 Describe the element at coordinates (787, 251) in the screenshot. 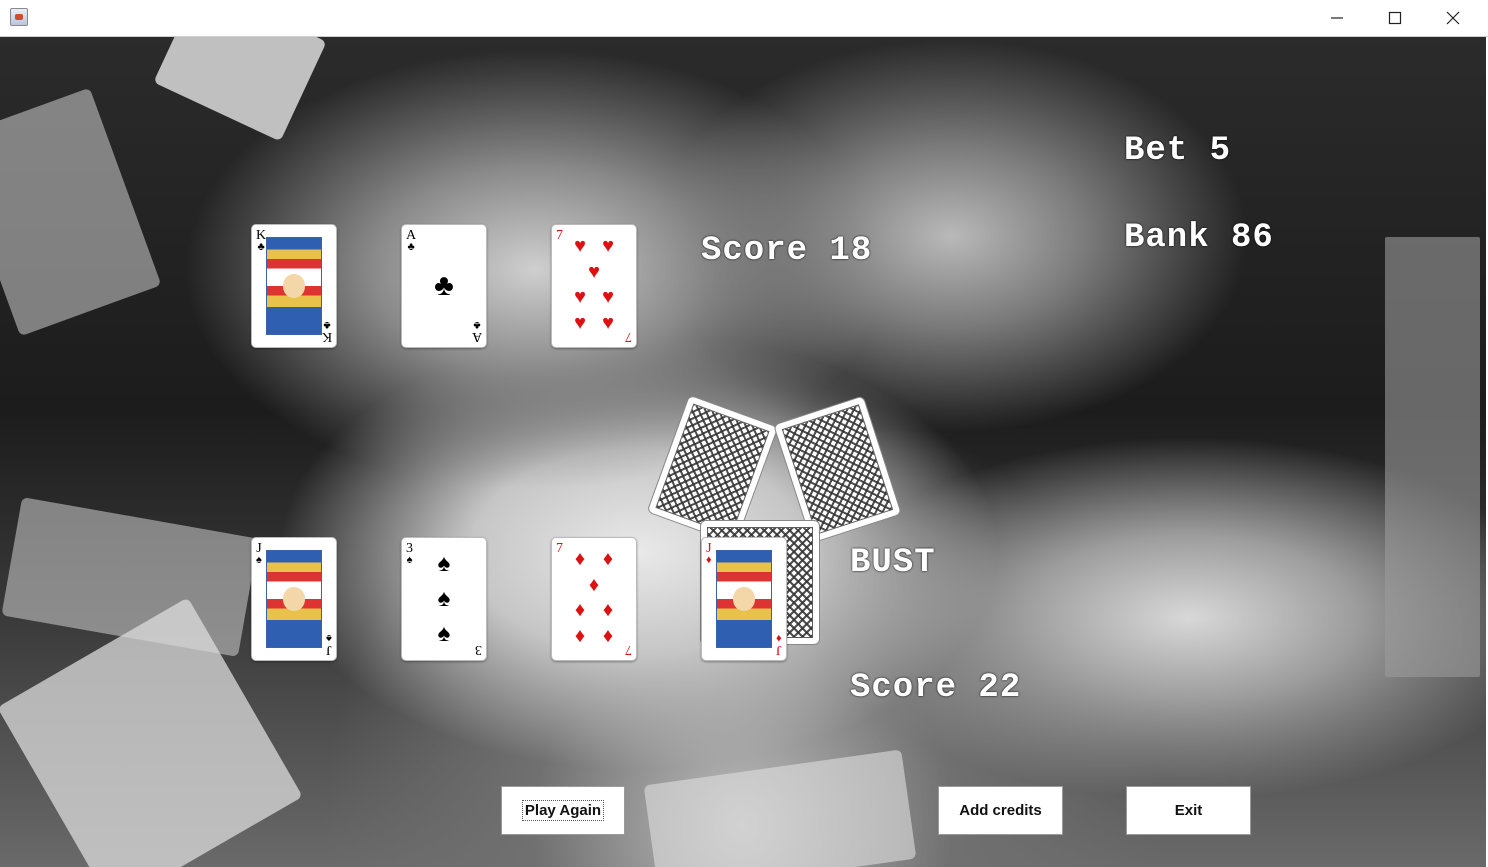

I see `dealer-score: Score 18` at that location.